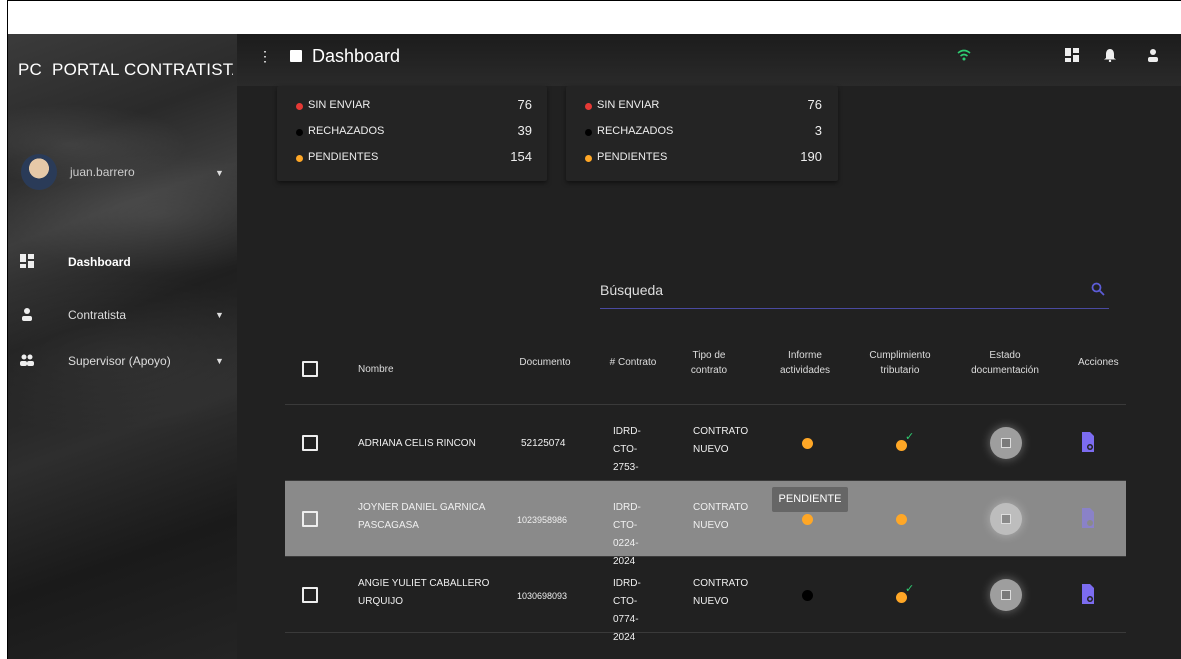  Describe the element at coordinates (805, 363) in the screenshot. I see `header-informe: Informe actividades` at that location.